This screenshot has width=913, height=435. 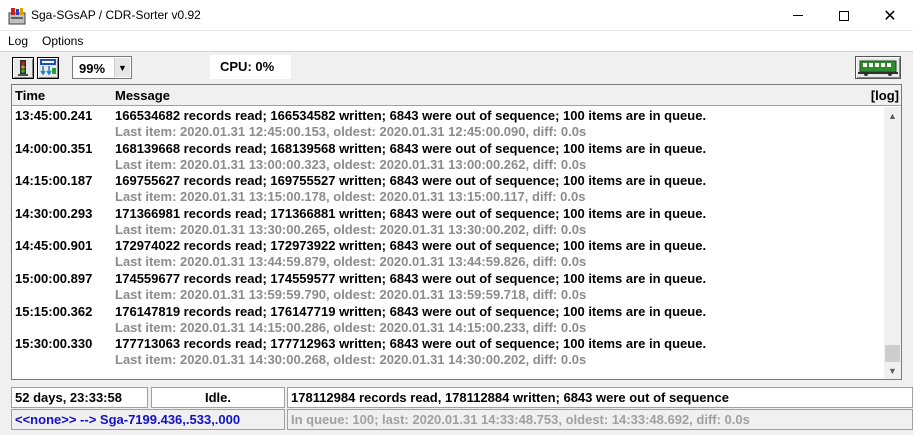 What do you see at coordinates (892, 115) in the screenshot?
I see `scroll-up-icon: ▲` at bounding box center [892, 115].